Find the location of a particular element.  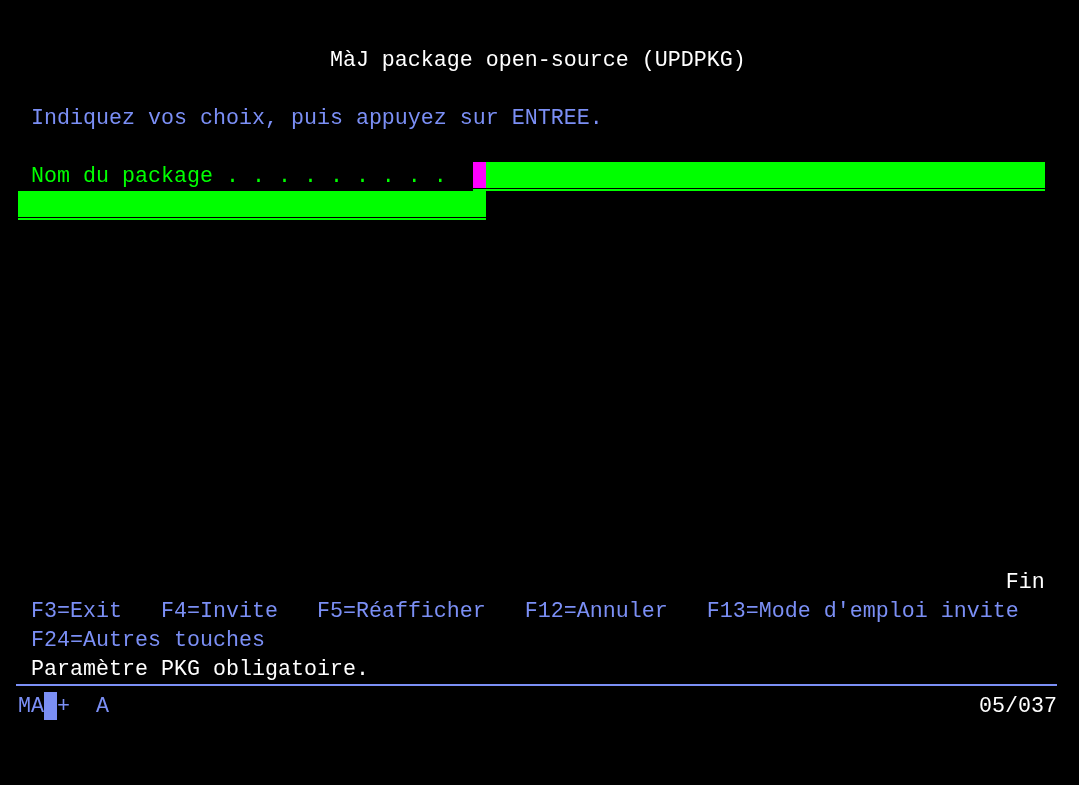

status-cursor-block is located at coordinates (50, 706).